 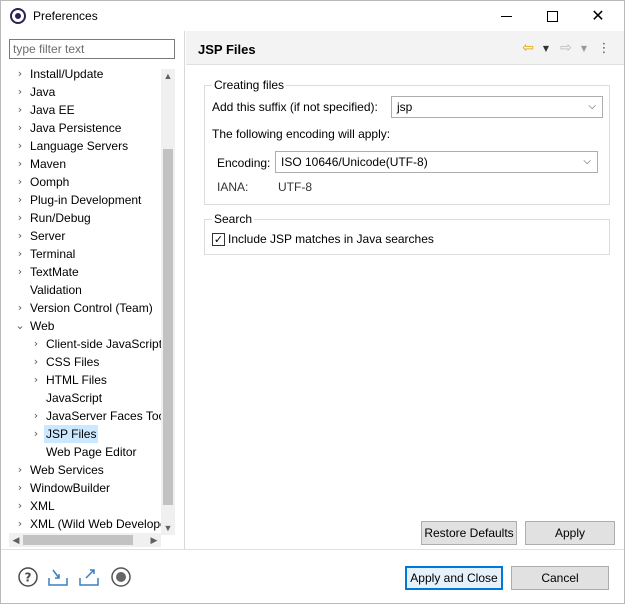 I want to click on apply-button: Apply, so click(x=570, y=533).